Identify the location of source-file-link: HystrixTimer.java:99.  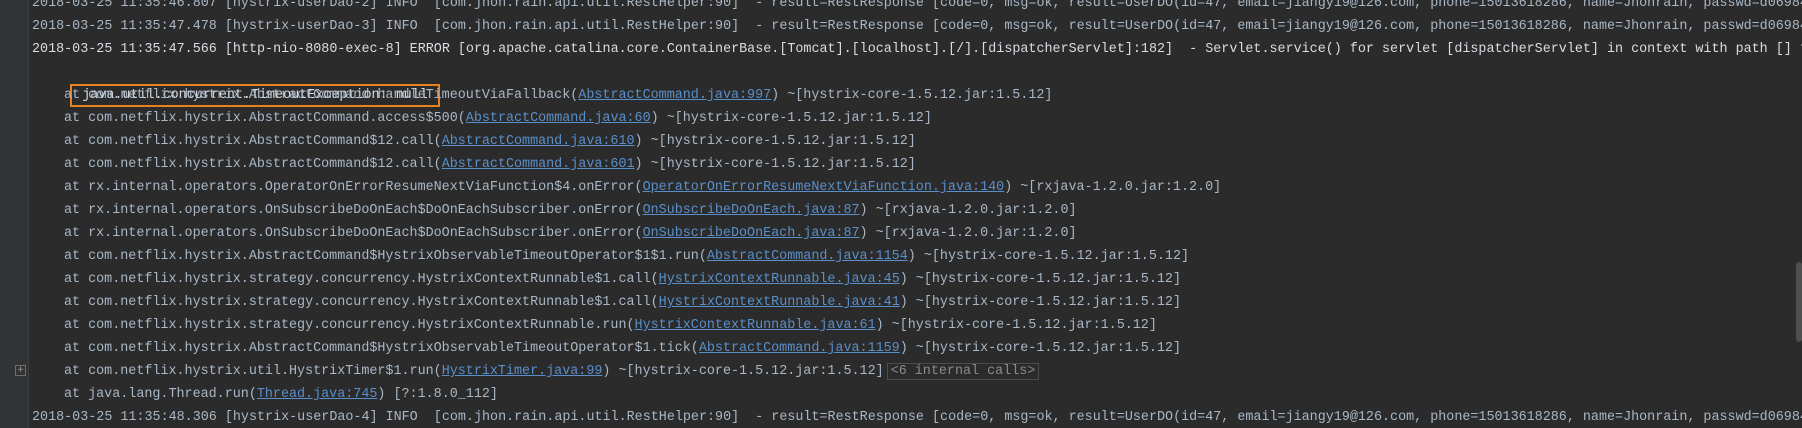
(522, 371).